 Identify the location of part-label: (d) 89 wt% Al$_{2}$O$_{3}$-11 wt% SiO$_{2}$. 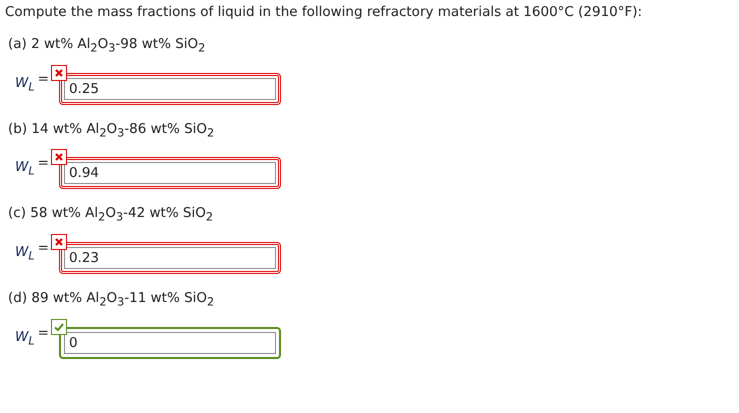
(112, 299).